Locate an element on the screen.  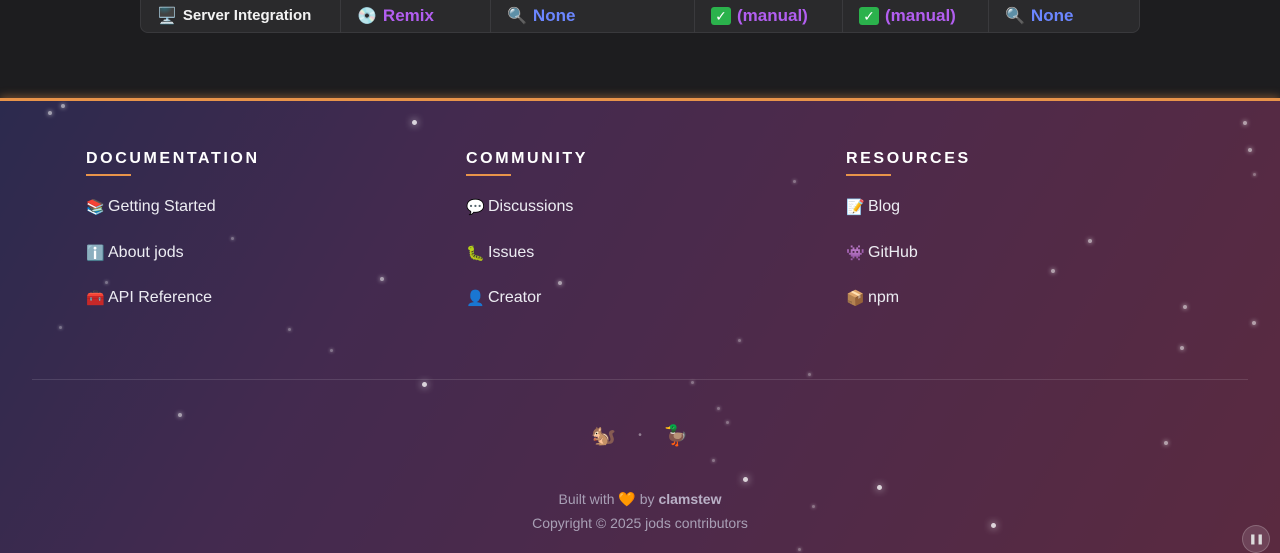
person-icon: 👤 is located at coordinates (475, 298).